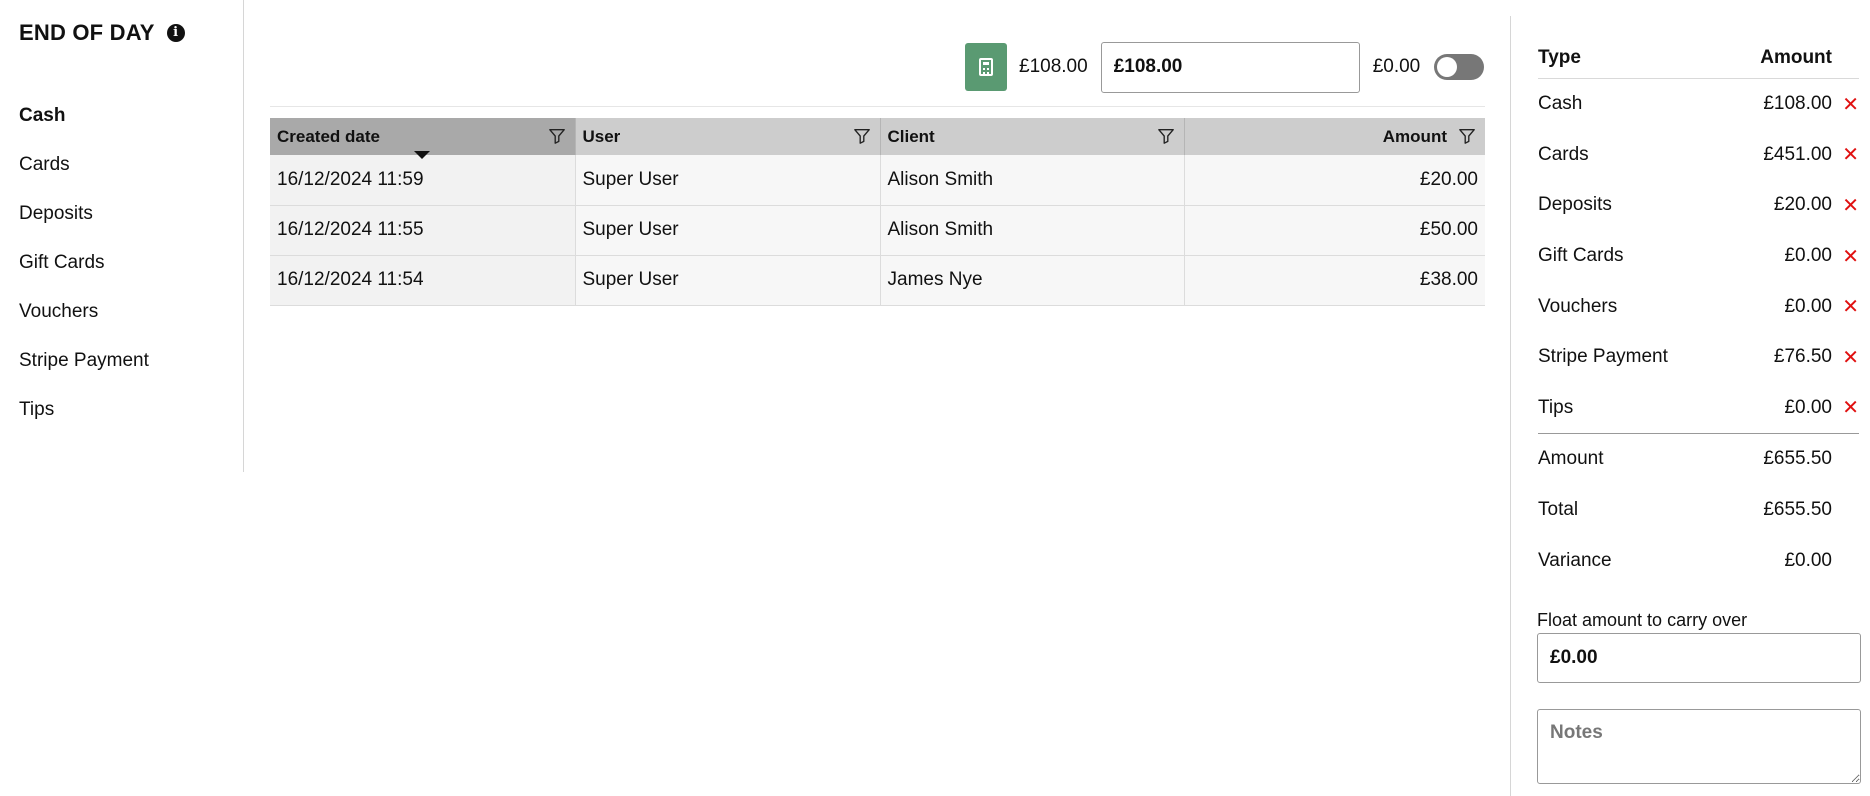  Describe the element at coordinates (1032, 280) in the screenshot. I see `cell-client: James Nye` at that location.